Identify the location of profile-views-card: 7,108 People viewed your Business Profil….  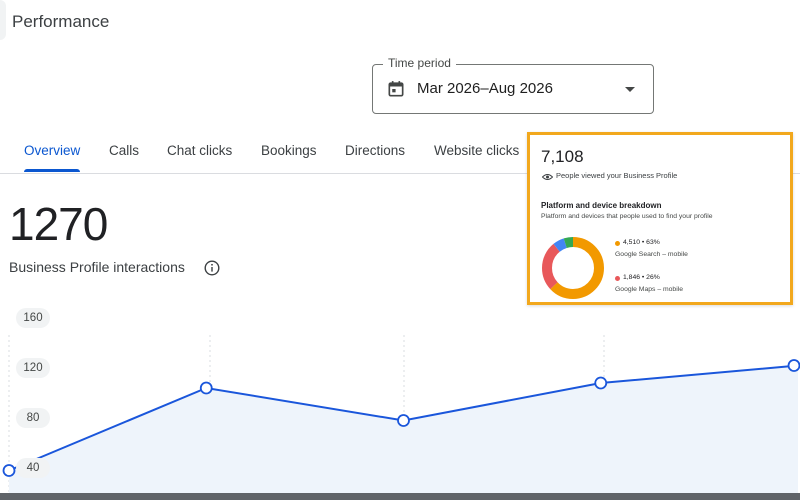
(660, 218).